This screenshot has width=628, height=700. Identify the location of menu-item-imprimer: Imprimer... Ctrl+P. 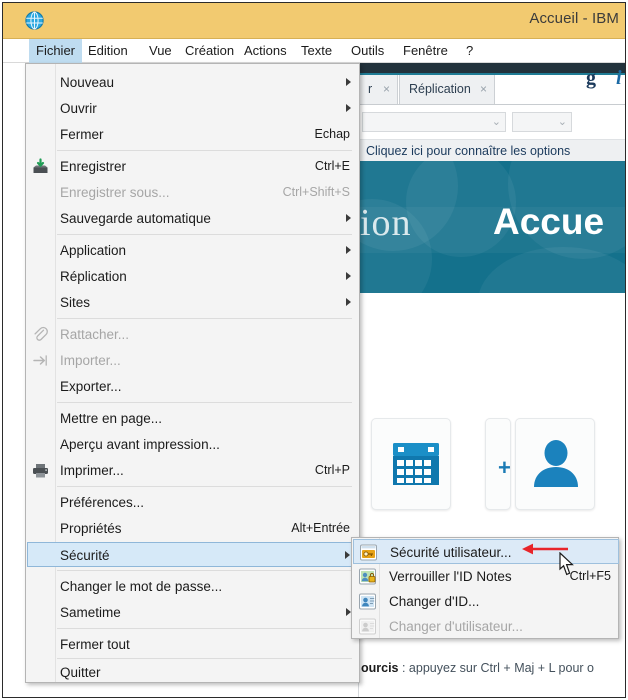
(193, 470).